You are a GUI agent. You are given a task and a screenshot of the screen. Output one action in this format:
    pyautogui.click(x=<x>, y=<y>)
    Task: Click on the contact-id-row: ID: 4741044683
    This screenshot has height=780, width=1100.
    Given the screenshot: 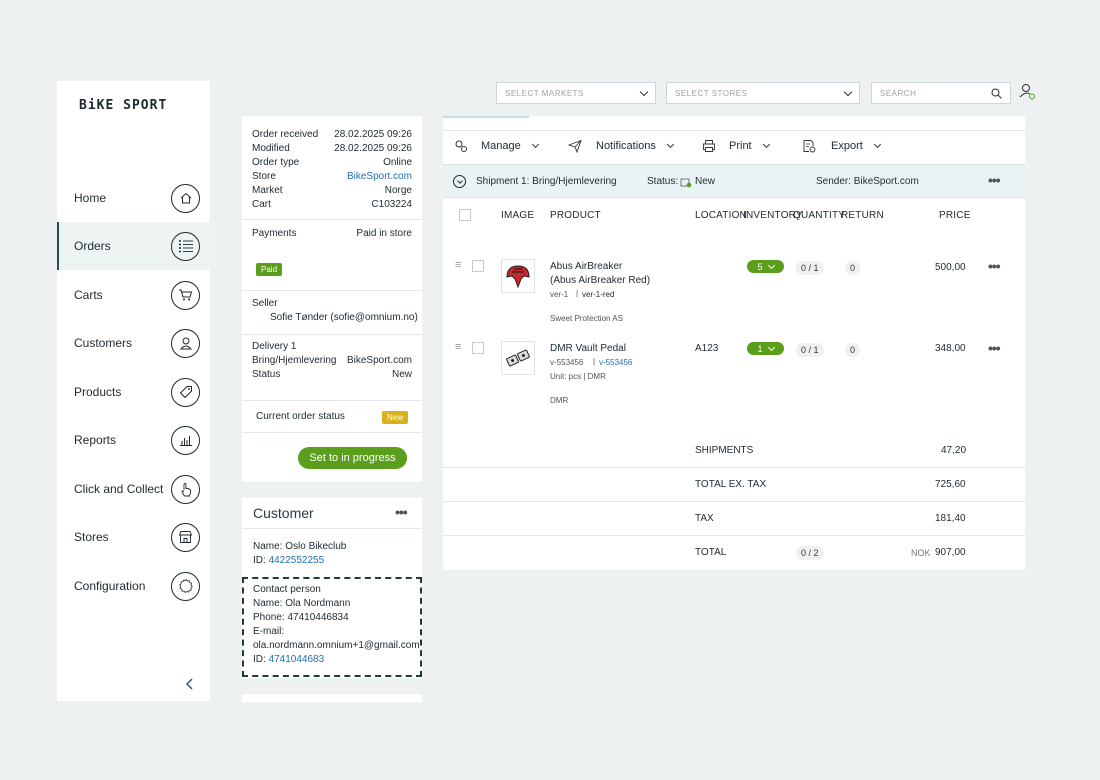 What is the action you would take?
    pyautogui.click(x=288, y=660)
    